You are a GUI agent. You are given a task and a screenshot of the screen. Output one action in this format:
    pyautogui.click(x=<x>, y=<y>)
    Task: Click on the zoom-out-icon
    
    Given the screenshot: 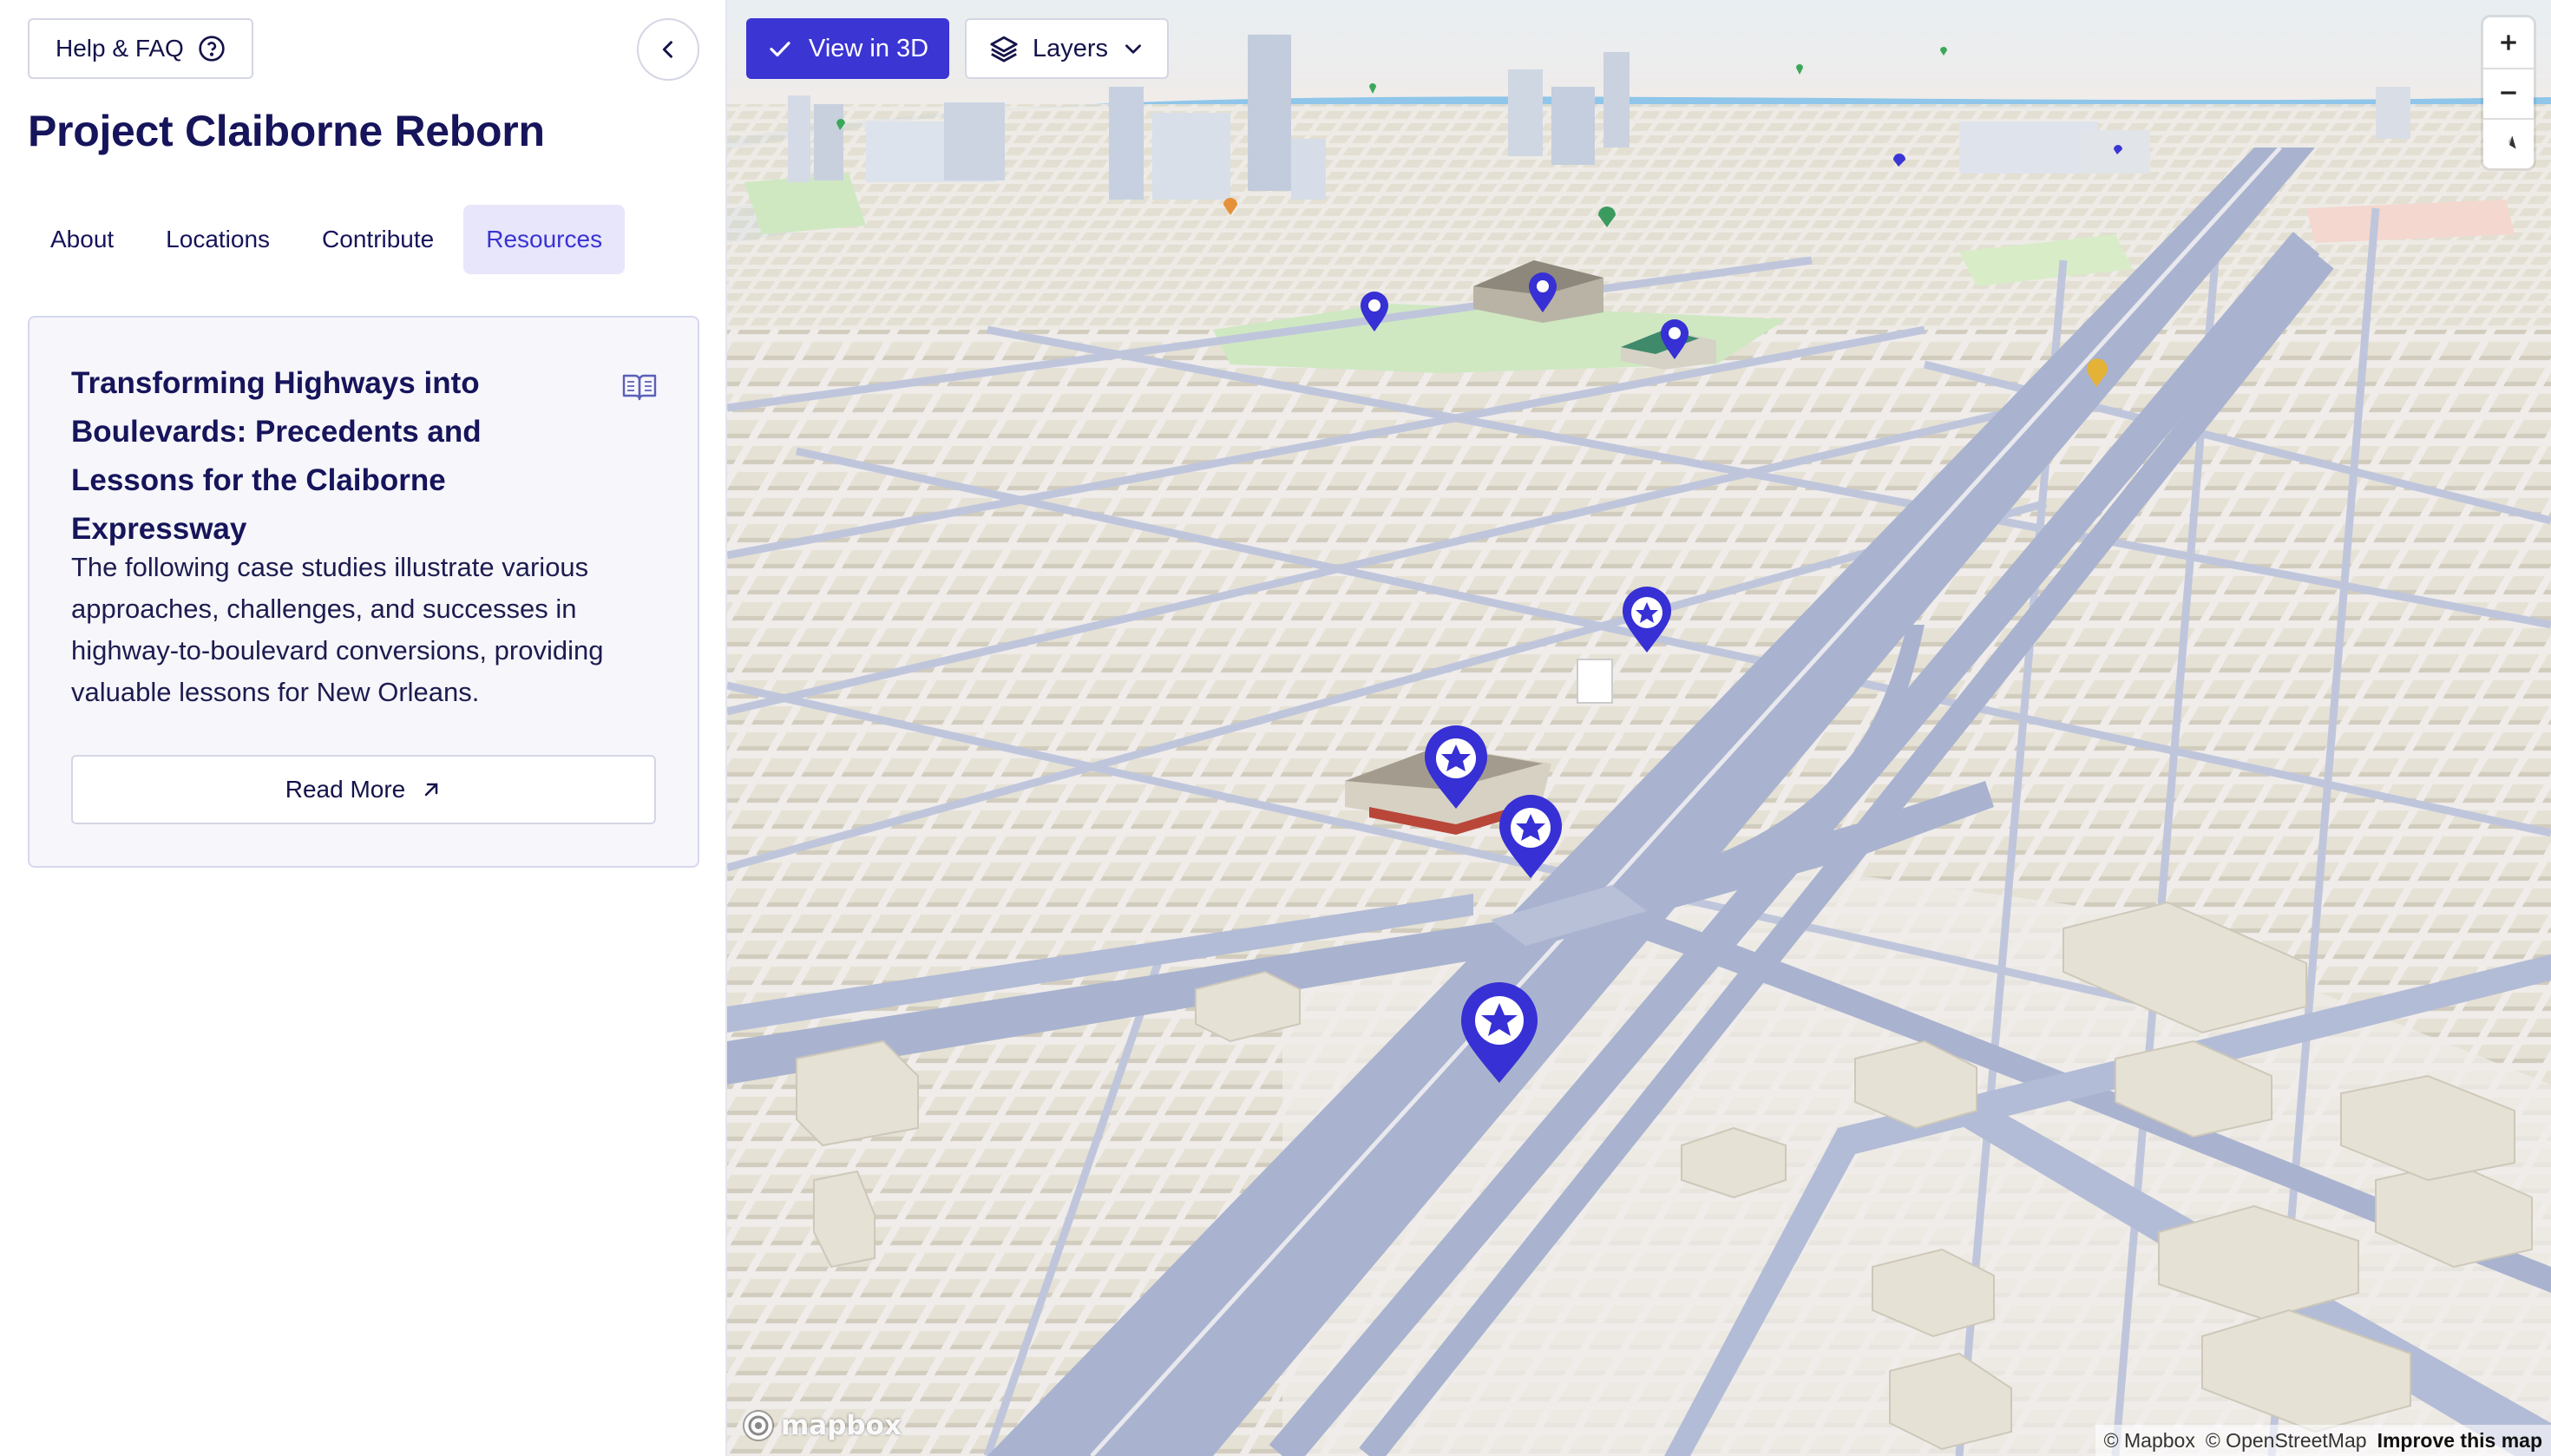 What is the action you would take?
    pyautogui.click(x=2508, y=93)
    